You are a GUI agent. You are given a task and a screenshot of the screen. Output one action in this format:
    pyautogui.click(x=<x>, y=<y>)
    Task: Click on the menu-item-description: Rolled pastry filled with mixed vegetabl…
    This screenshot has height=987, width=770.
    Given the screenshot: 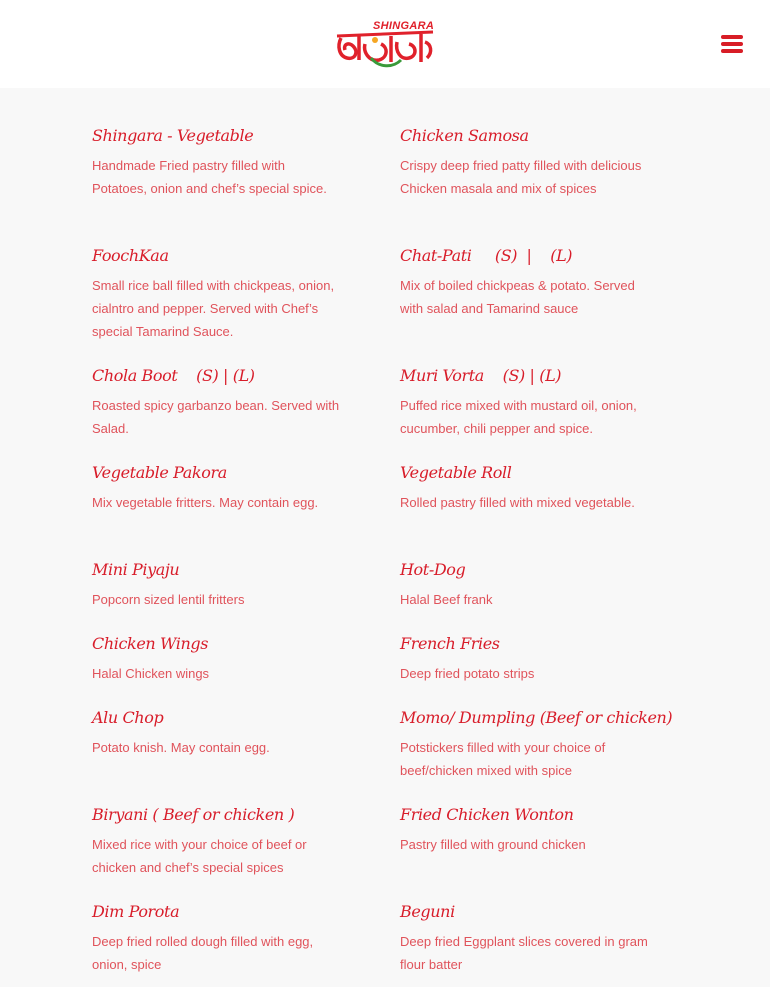 What is the action you would take?
    pyautogui.click(x=517, y=502)
    